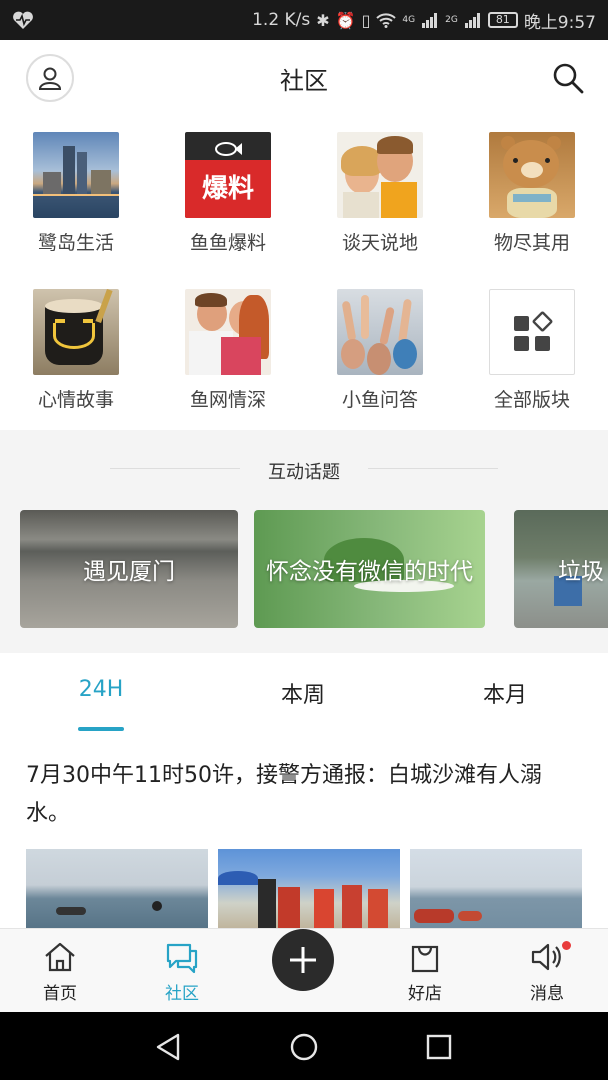 This screenshot has width=608, height=1080. Describe the element at coordinates (101, 729) in the screenshot. I see `active-tab-indicator` at that location.